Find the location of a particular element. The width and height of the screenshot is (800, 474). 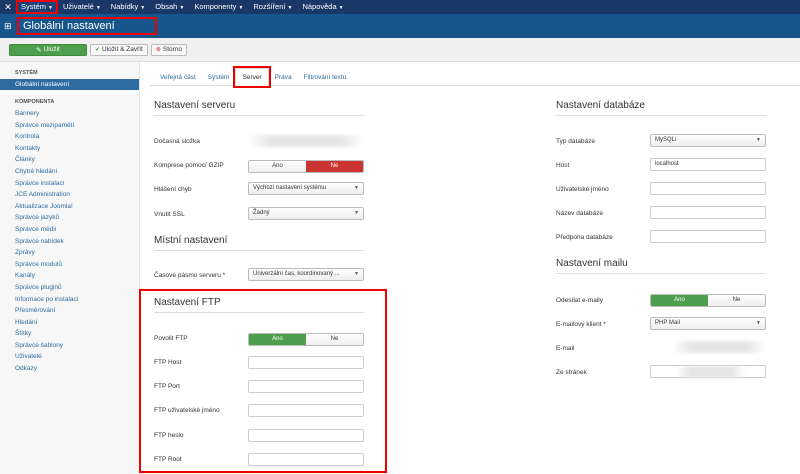

sidebar-item: Kanály is located at coordinates (69, 276).